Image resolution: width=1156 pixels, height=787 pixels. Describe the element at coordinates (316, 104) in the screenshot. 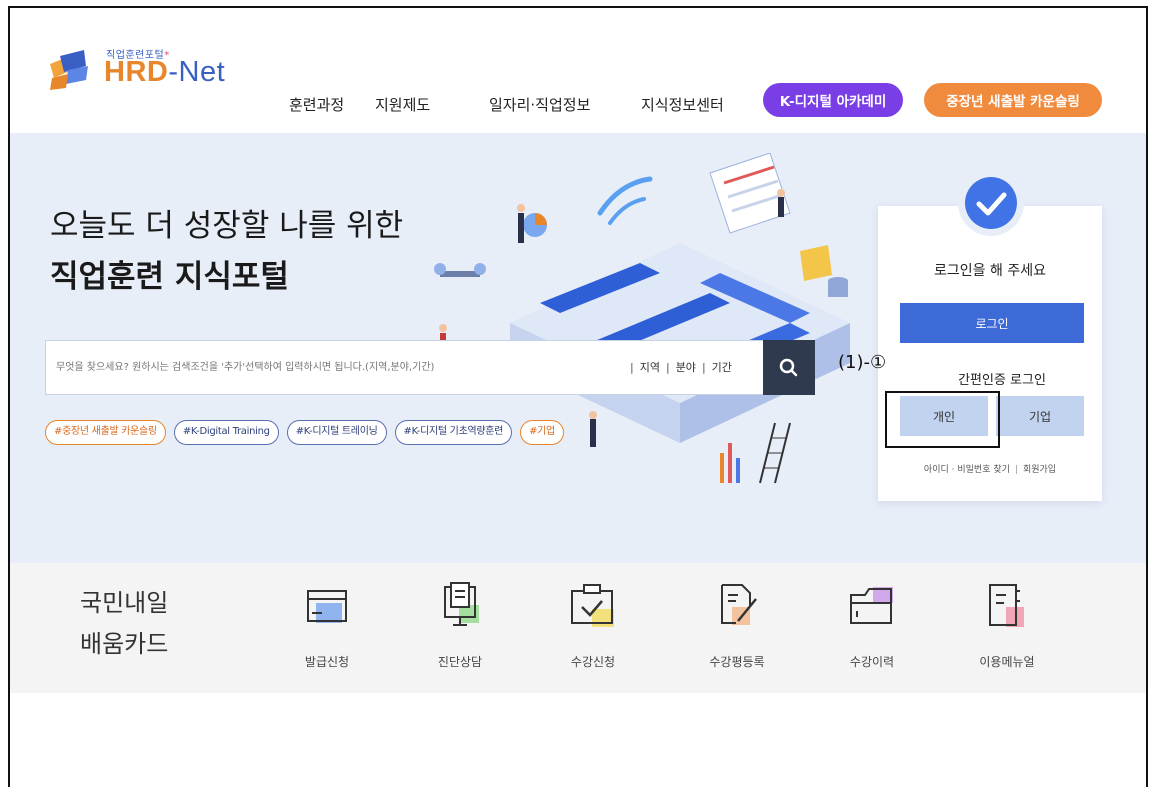

I see `nav-training-courses: 훈련과정` at that location.